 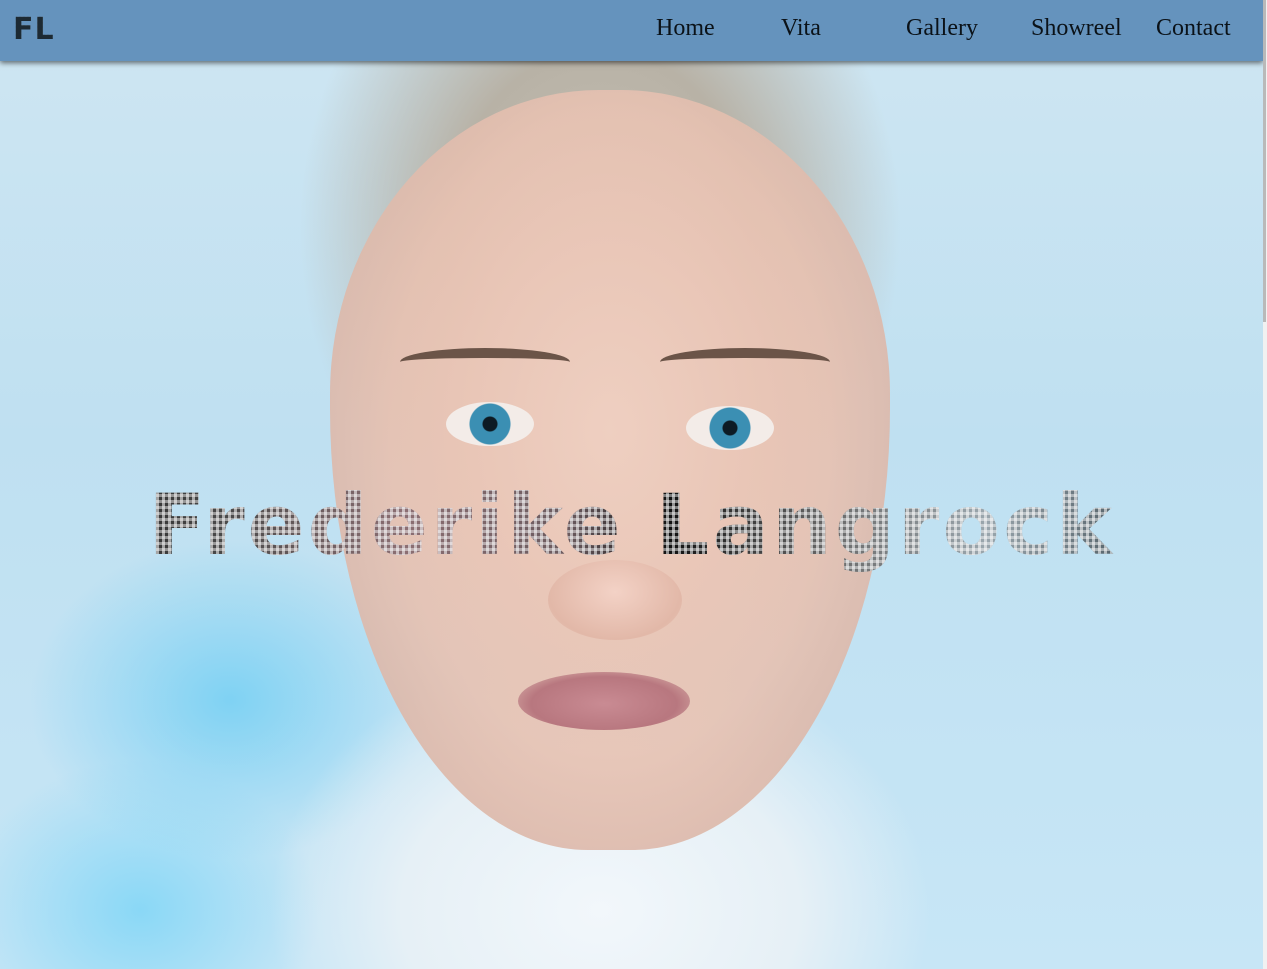 I want to click on hero-portrait-lips, so click(x=604, y=701).